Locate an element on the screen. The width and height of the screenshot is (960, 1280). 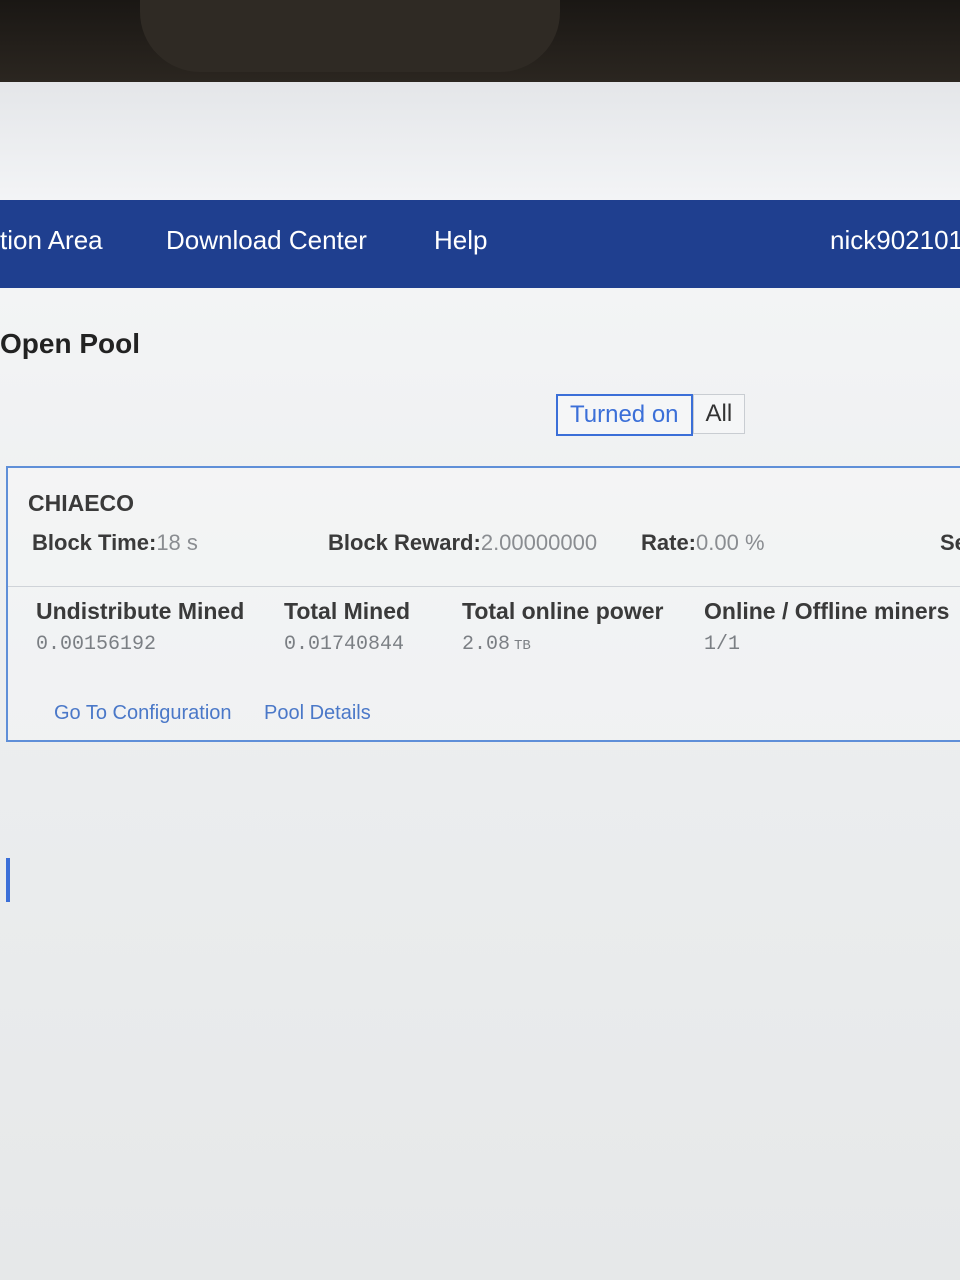
pool-name: CHIAECO is located at coordinates (81, 503).